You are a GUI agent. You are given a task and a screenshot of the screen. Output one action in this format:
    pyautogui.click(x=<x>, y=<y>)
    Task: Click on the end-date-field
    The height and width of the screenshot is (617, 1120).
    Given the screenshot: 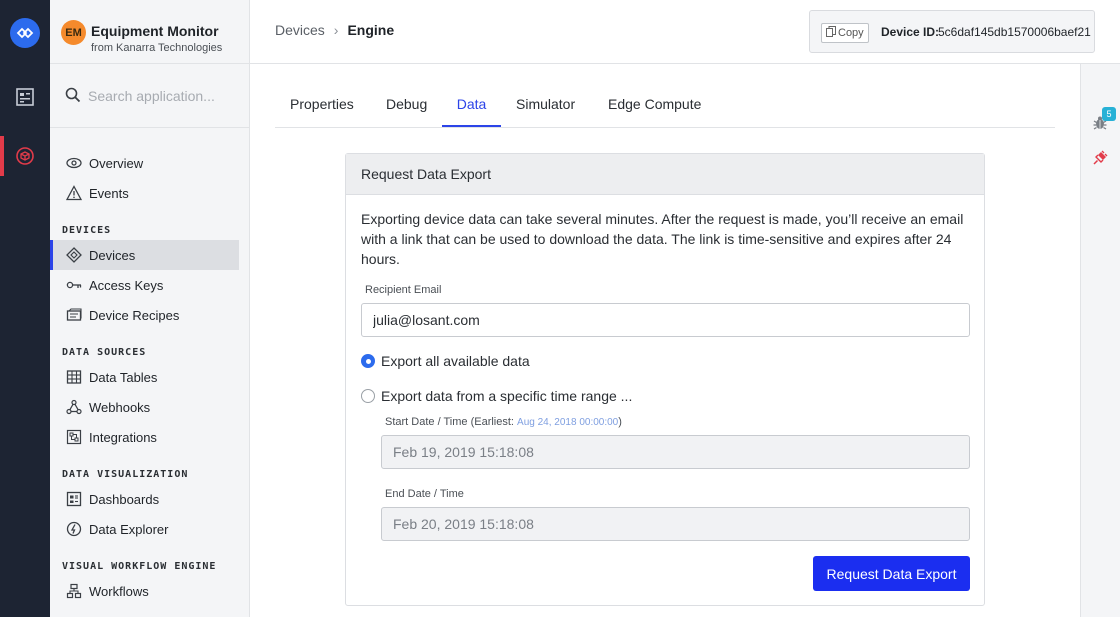 What is the action you would take?
    pyautogui.click(x=675, y=524)
    